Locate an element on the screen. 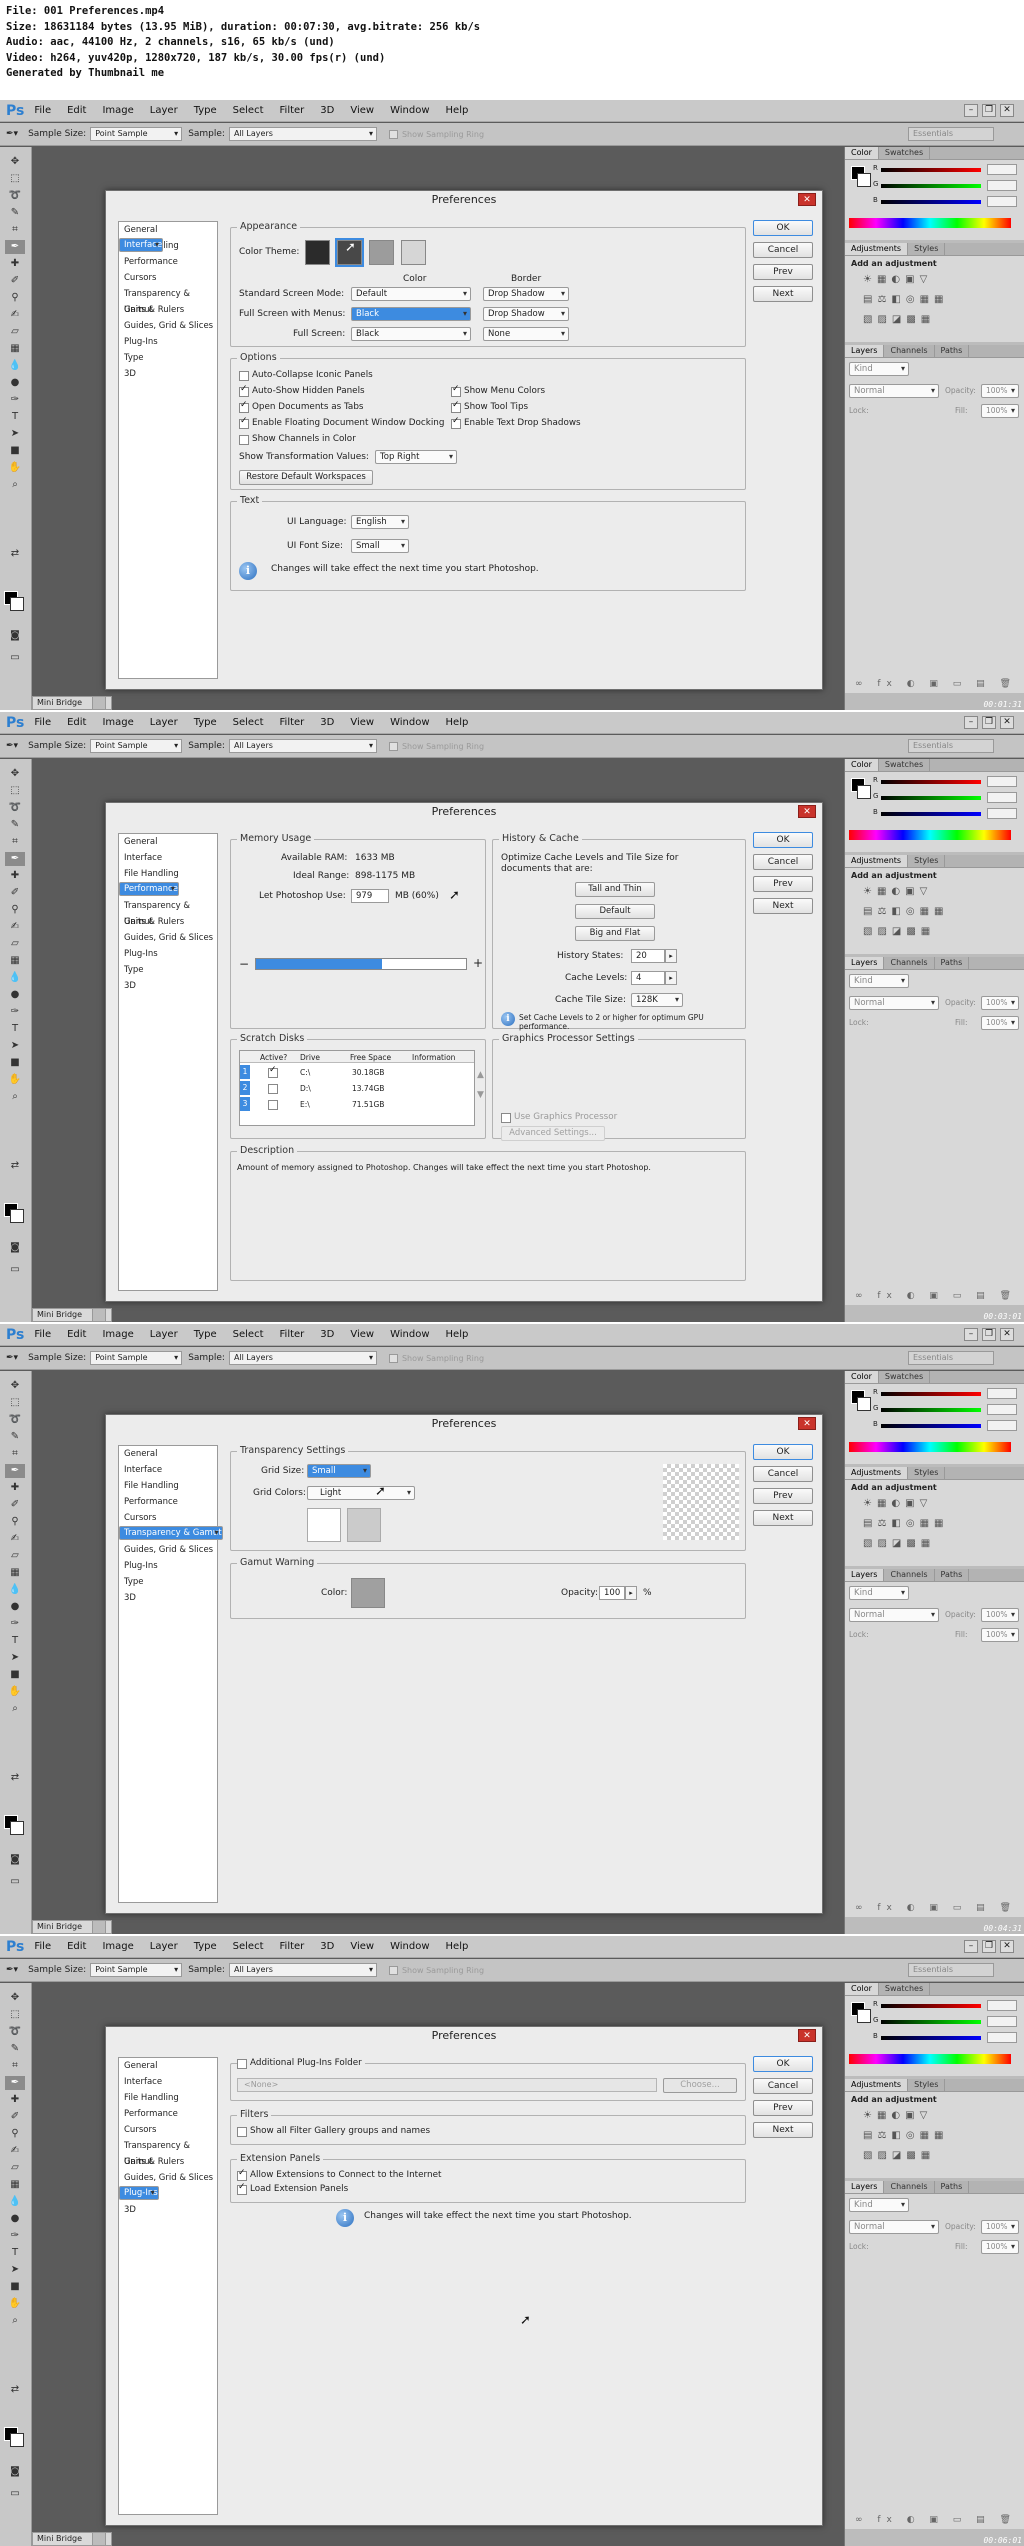 The image size is (1024, 2546). sample-select: All Layers is located at coordinates (302, 1970).